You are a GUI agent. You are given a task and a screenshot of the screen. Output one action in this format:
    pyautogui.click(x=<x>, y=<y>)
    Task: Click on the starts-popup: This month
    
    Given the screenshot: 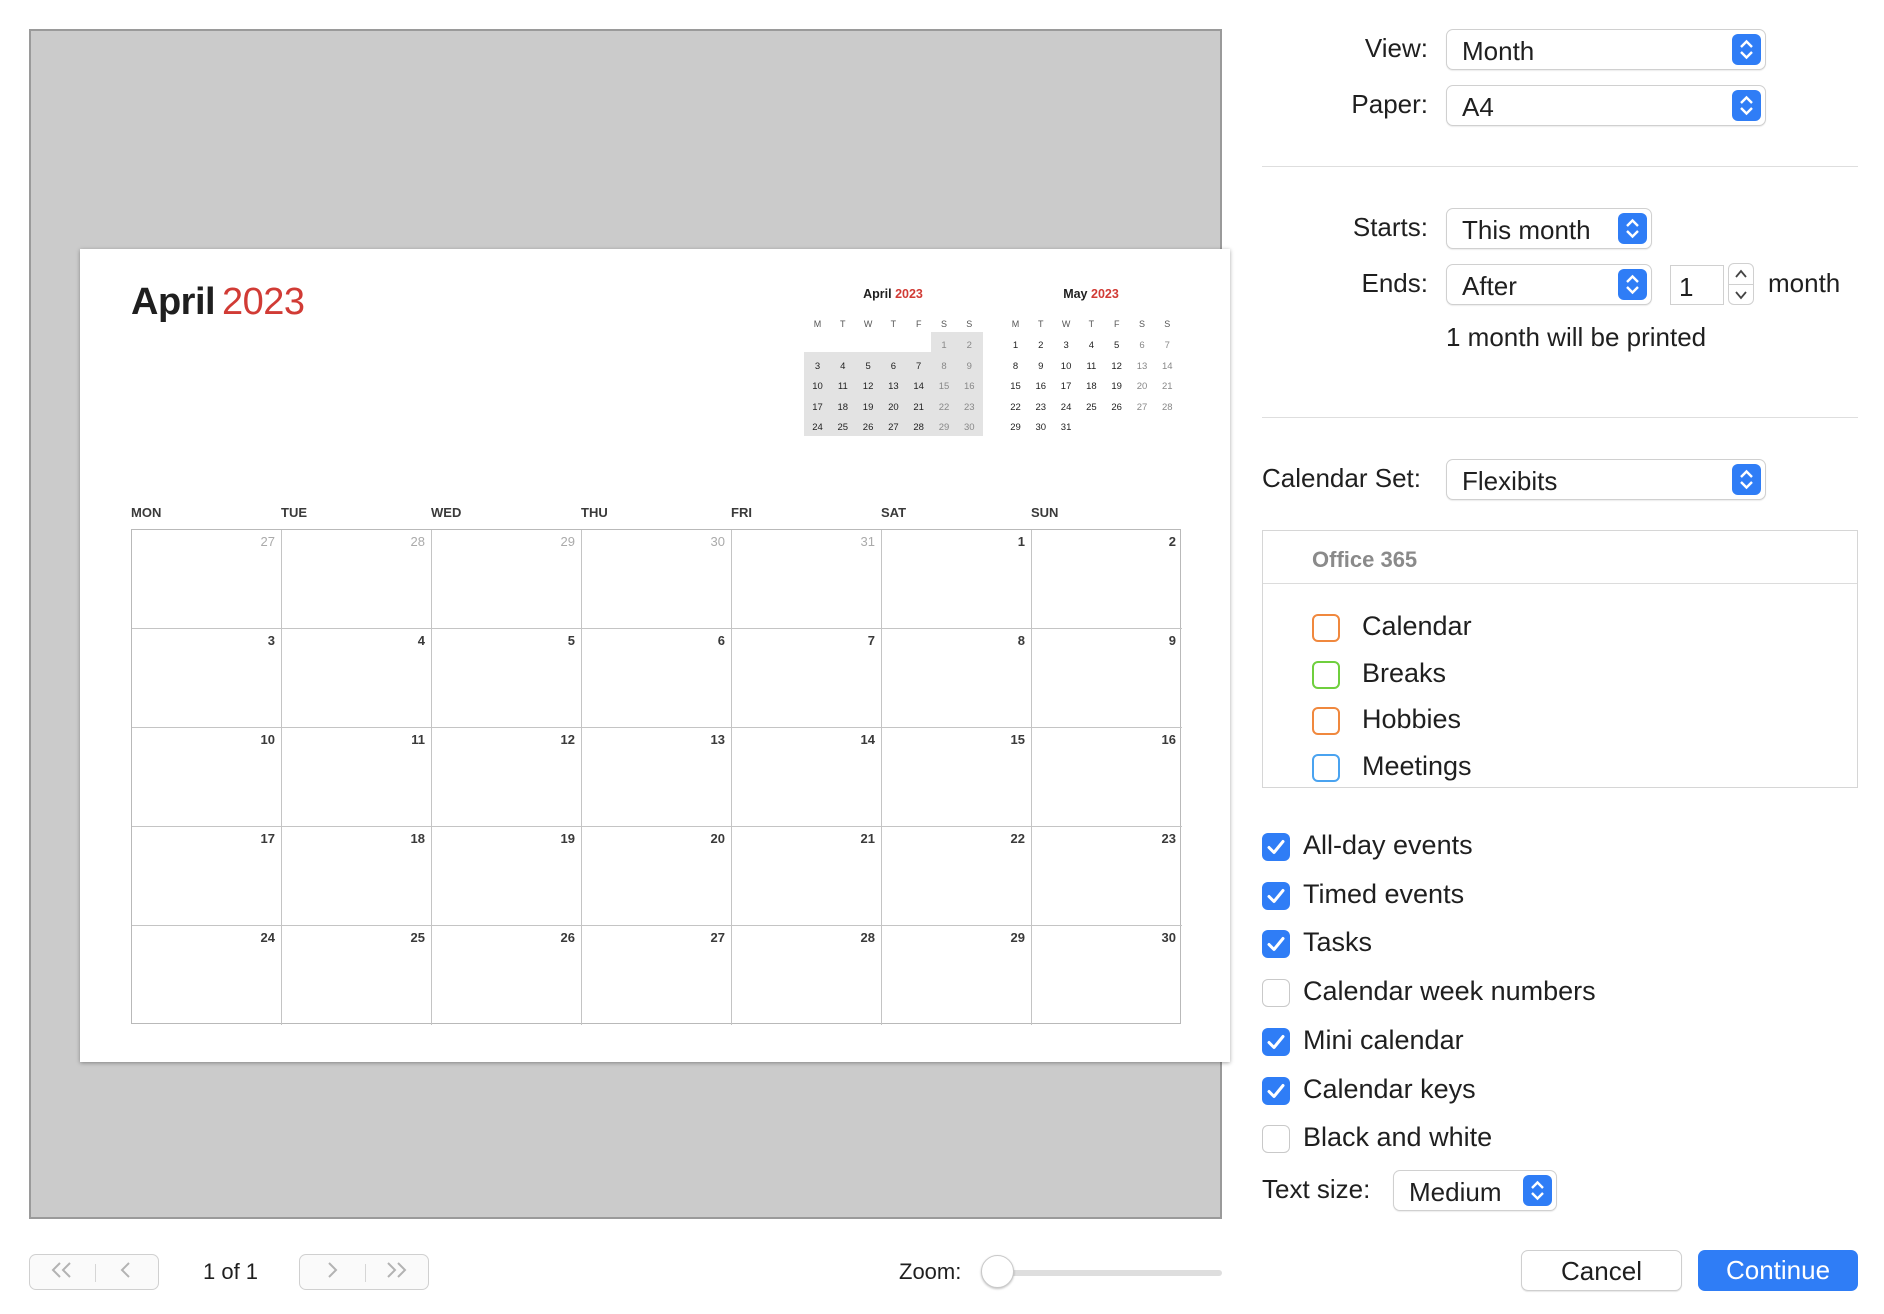 What is the action you would take?
    pyautogui.click(x=1549, y=228)
    